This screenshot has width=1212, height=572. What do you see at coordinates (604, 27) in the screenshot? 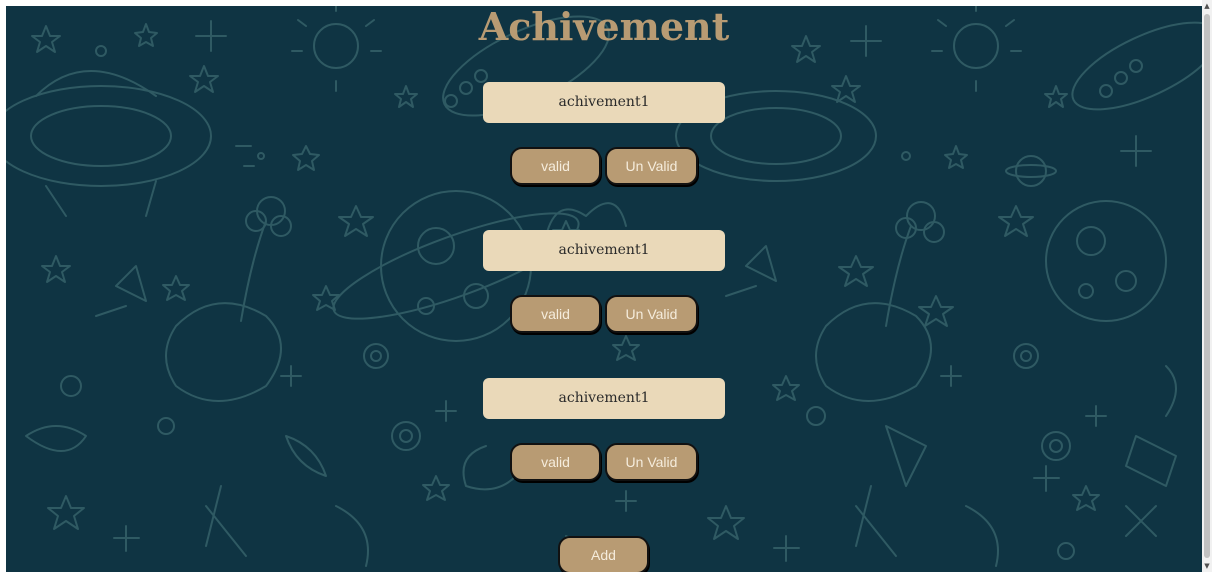
I see `page-title: Achivement` at bounding box center [604, 27].